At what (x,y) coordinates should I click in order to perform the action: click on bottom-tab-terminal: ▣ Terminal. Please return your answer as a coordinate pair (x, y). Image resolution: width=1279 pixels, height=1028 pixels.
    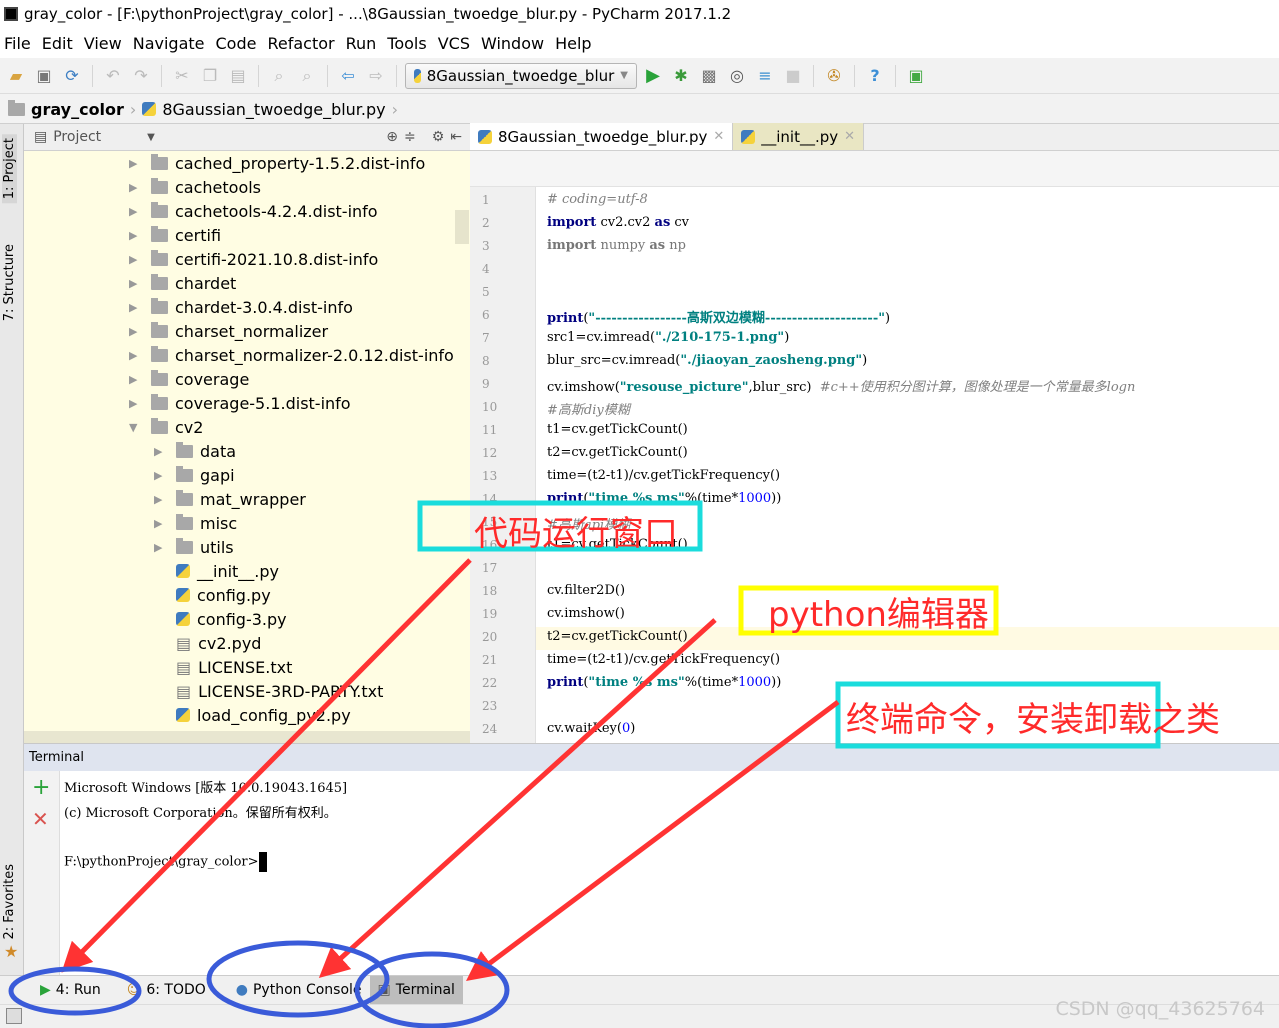
    Looking at the image, I should click on (416, 990).